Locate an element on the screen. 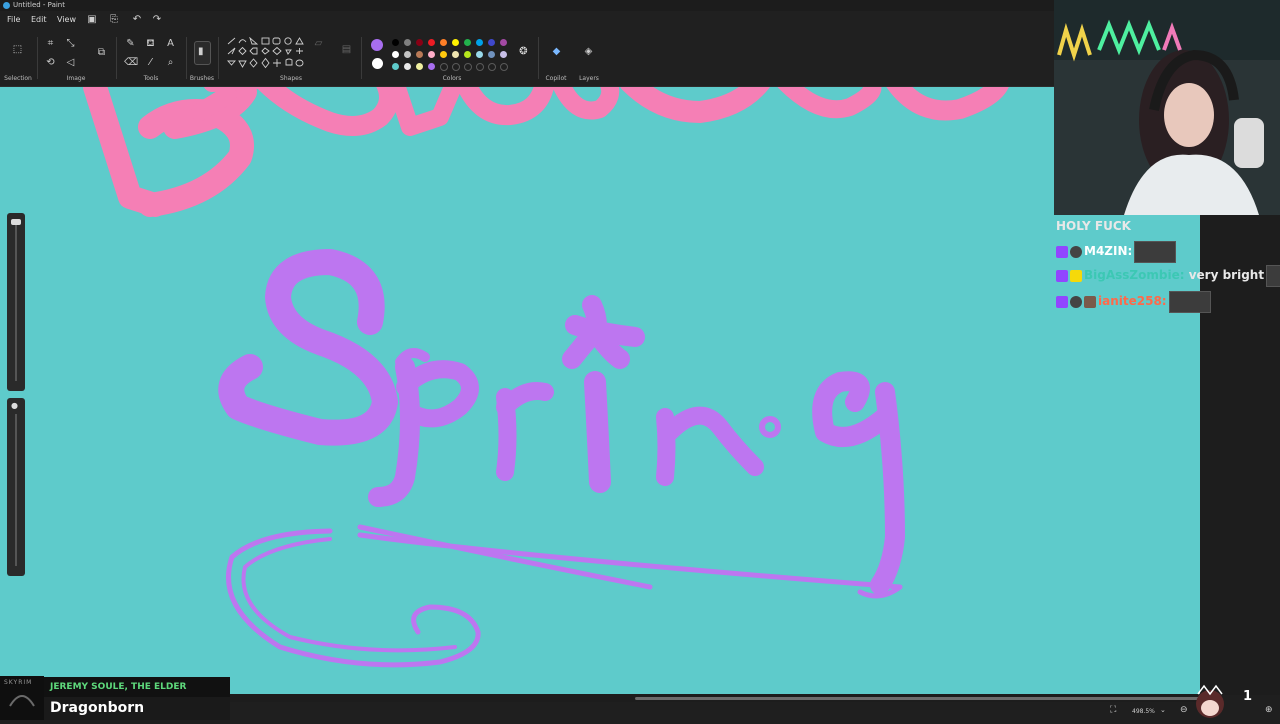  fill-icon: ⛾ is located at coordinates (150, 43).